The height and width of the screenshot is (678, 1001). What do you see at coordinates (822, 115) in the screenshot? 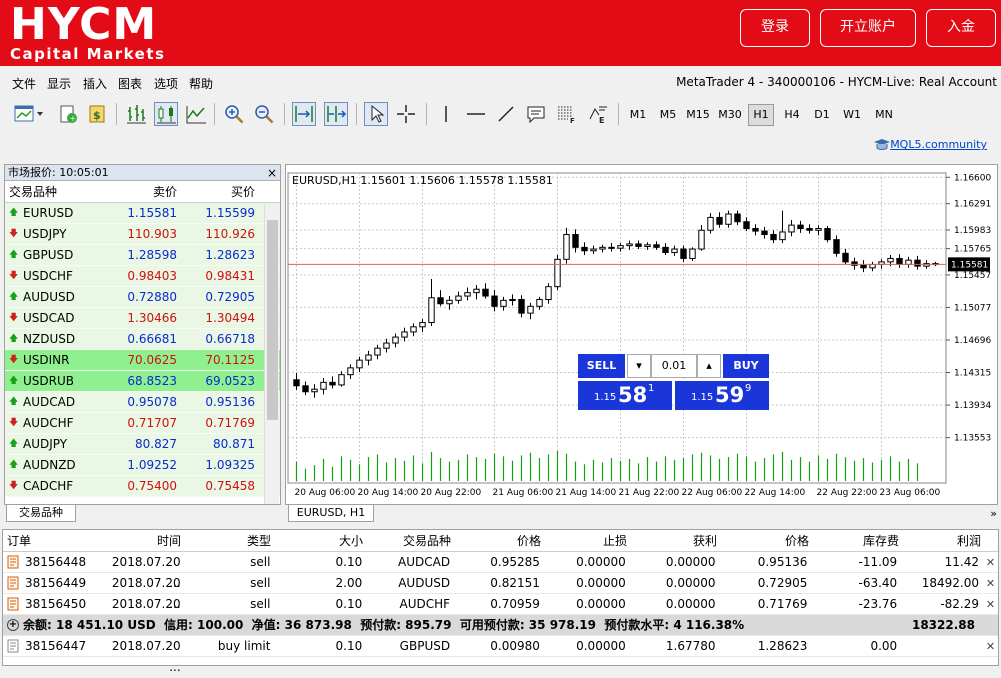
I see `timeframe-d1: D1` at bounding box center [822, 115].